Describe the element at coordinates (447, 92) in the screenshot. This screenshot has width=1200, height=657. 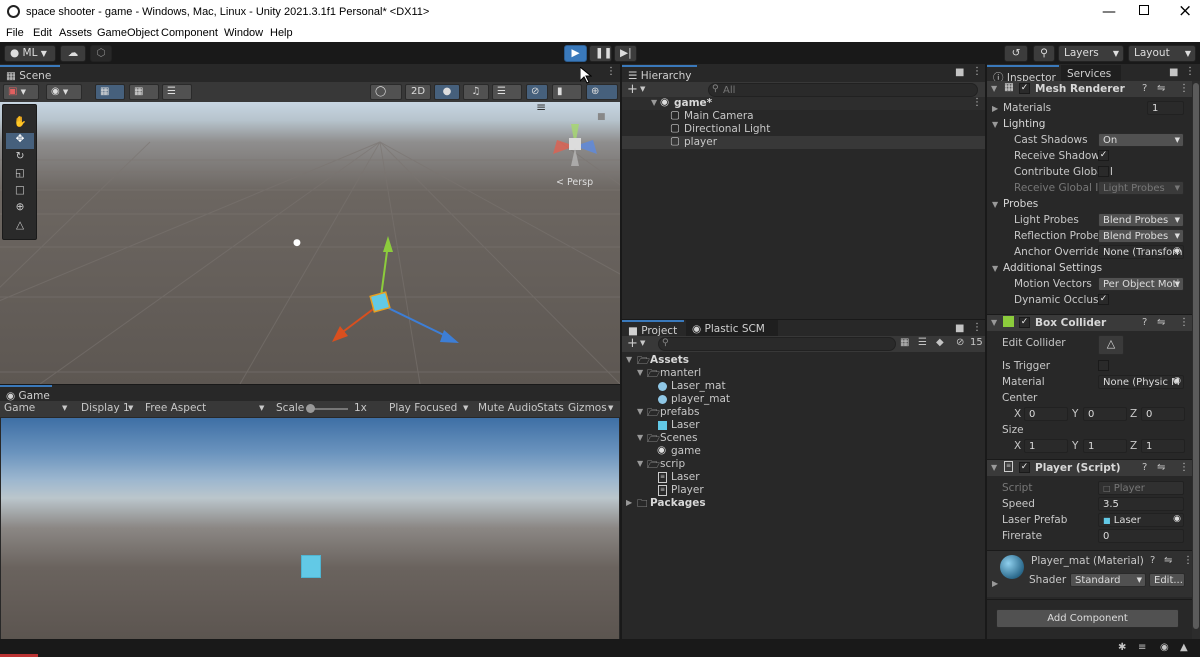
I see `lighting-toggle: ●` at that location.